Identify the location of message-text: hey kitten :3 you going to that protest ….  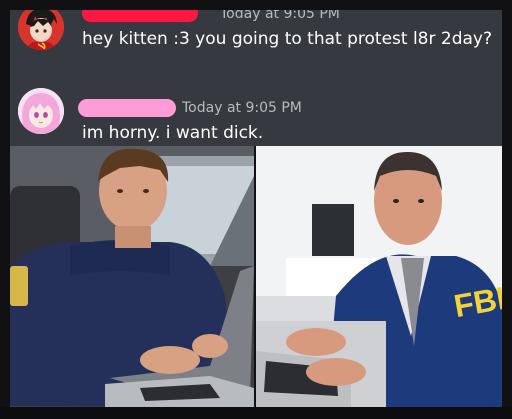
(287, 39).